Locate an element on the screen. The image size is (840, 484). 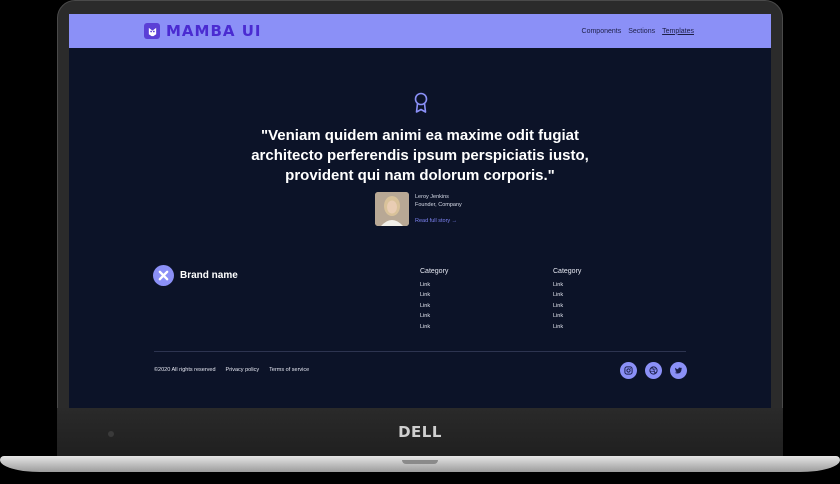
avatar is located at coordinates (392, 209).